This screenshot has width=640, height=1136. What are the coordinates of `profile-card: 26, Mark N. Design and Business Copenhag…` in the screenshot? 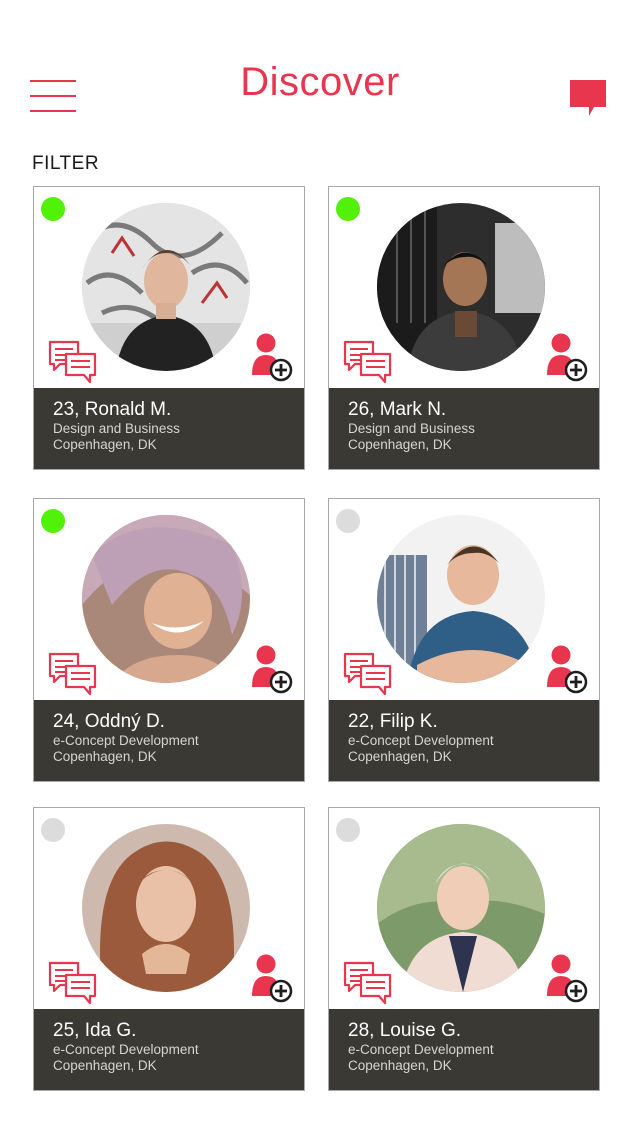 It's located at (464, 328).